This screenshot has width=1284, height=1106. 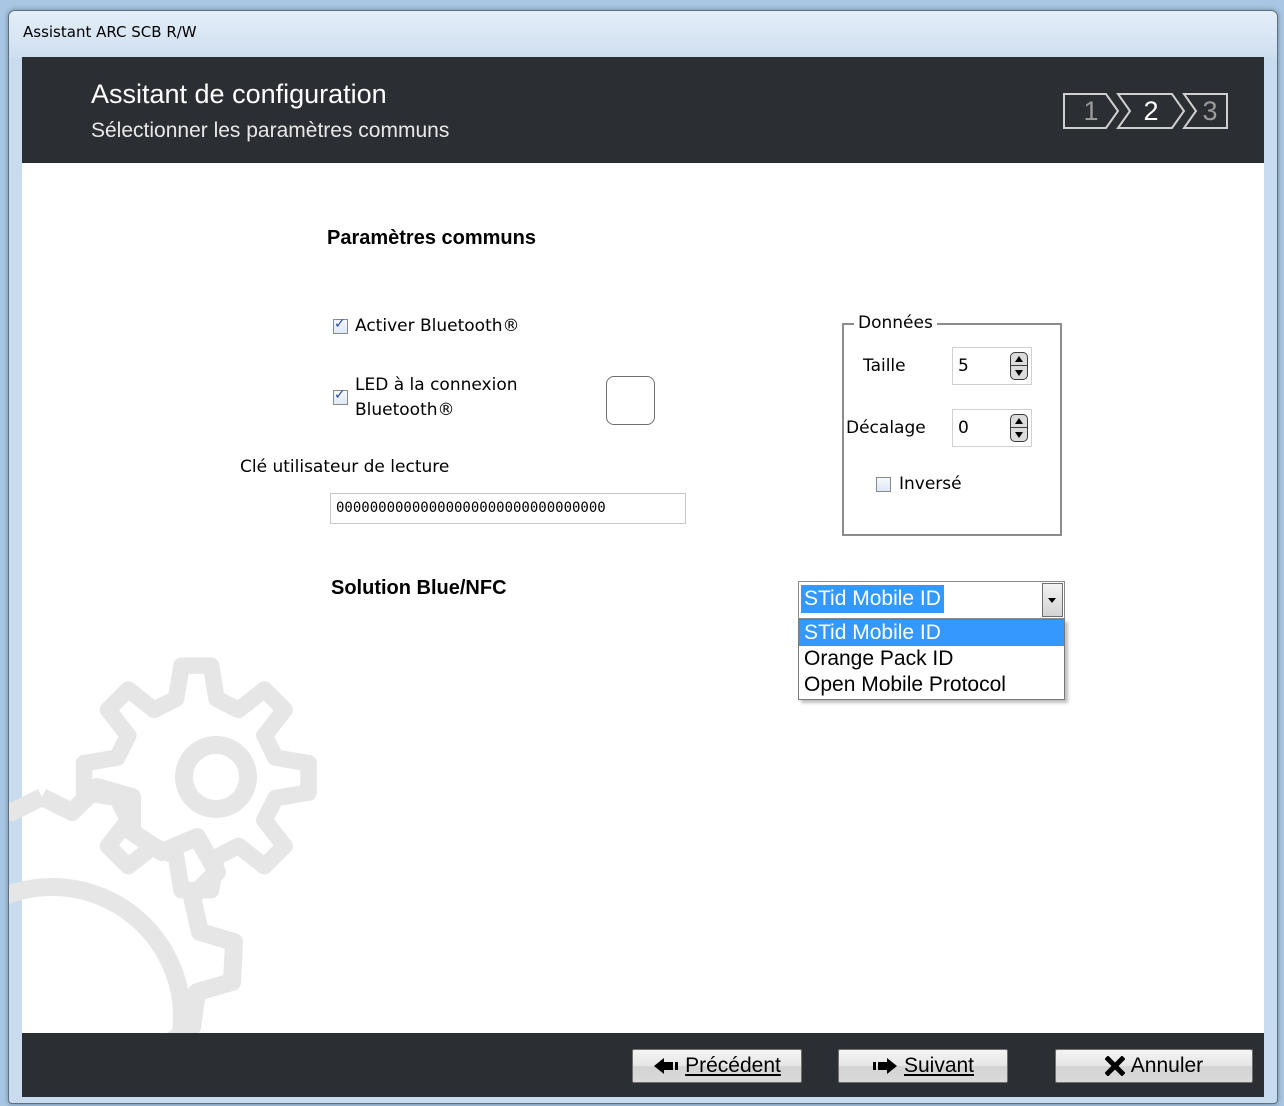 I want to click on arrow-left-icon, so click(x=666, y=1066).